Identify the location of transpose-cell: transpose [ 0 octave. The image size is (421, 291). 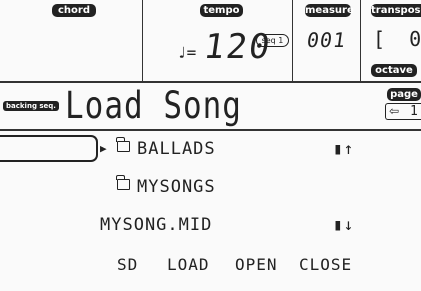
(391, 40).